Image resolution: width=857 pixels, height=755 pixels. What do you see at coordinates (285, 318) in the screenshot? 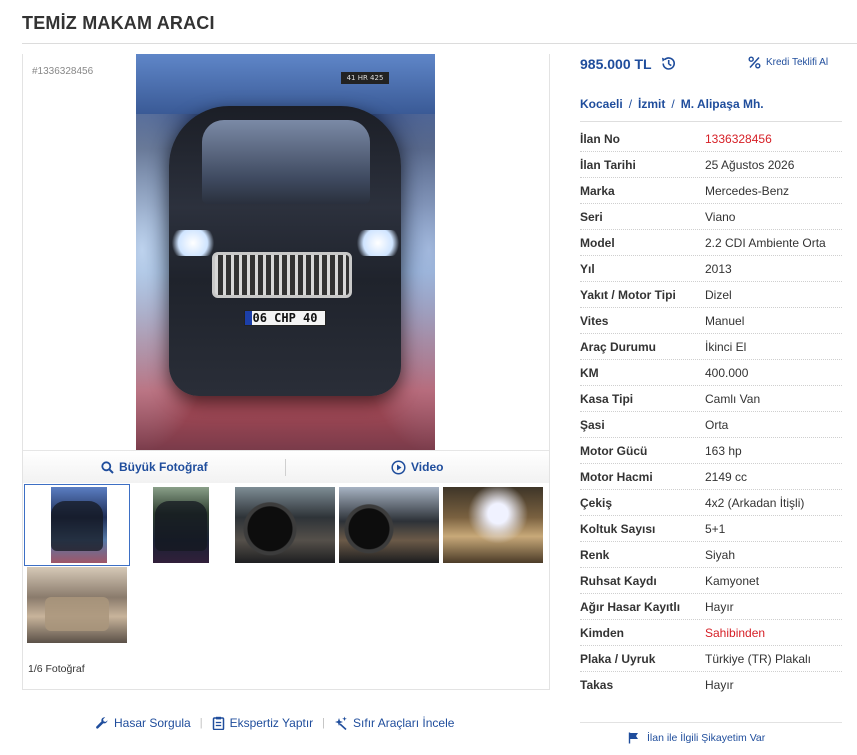
I see `license-plate: 06 CHP 40` at bounding box center [285, 318].